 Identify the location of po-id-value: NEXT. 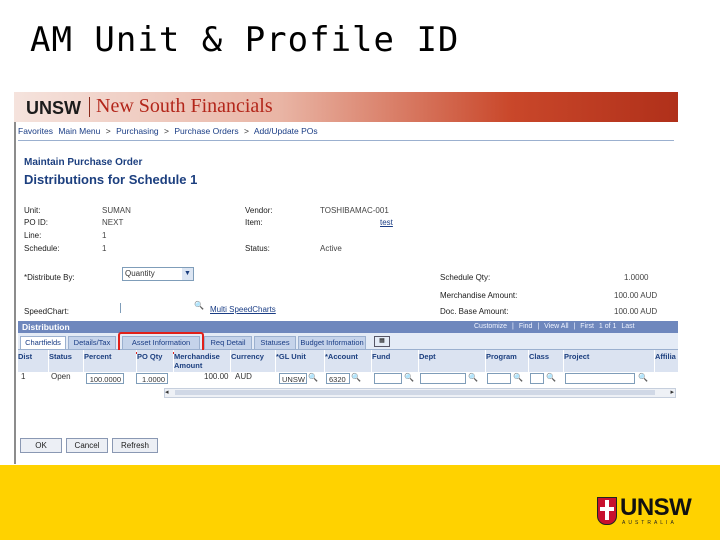
(113, 222).